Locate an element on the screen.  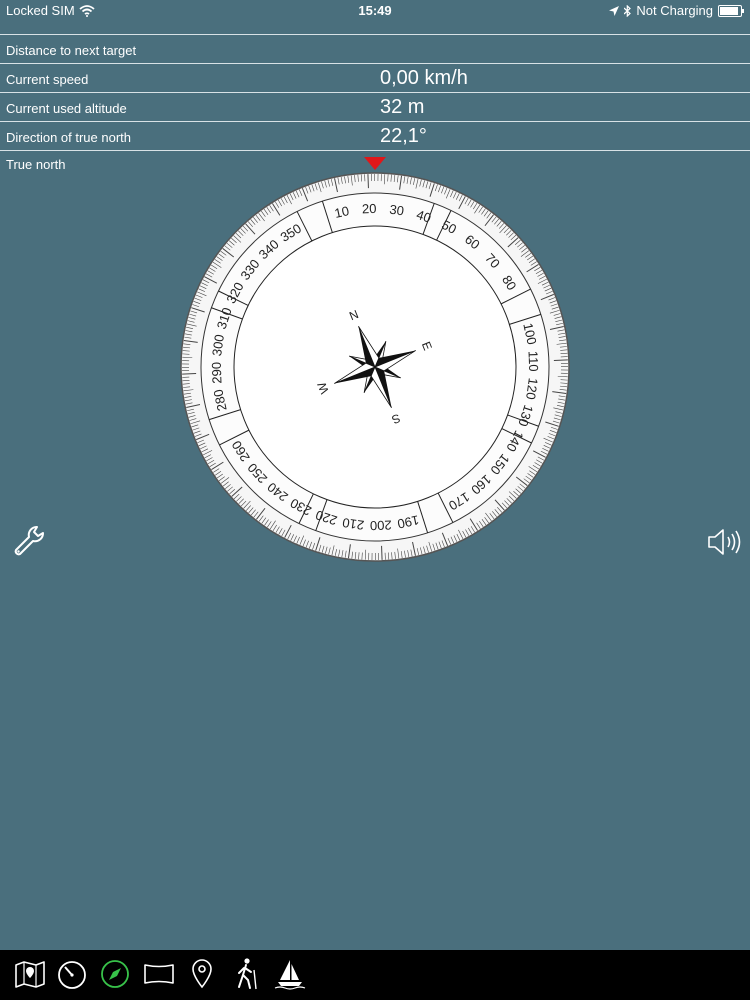
bluetooth-icon is located at coordinates (628, 10).